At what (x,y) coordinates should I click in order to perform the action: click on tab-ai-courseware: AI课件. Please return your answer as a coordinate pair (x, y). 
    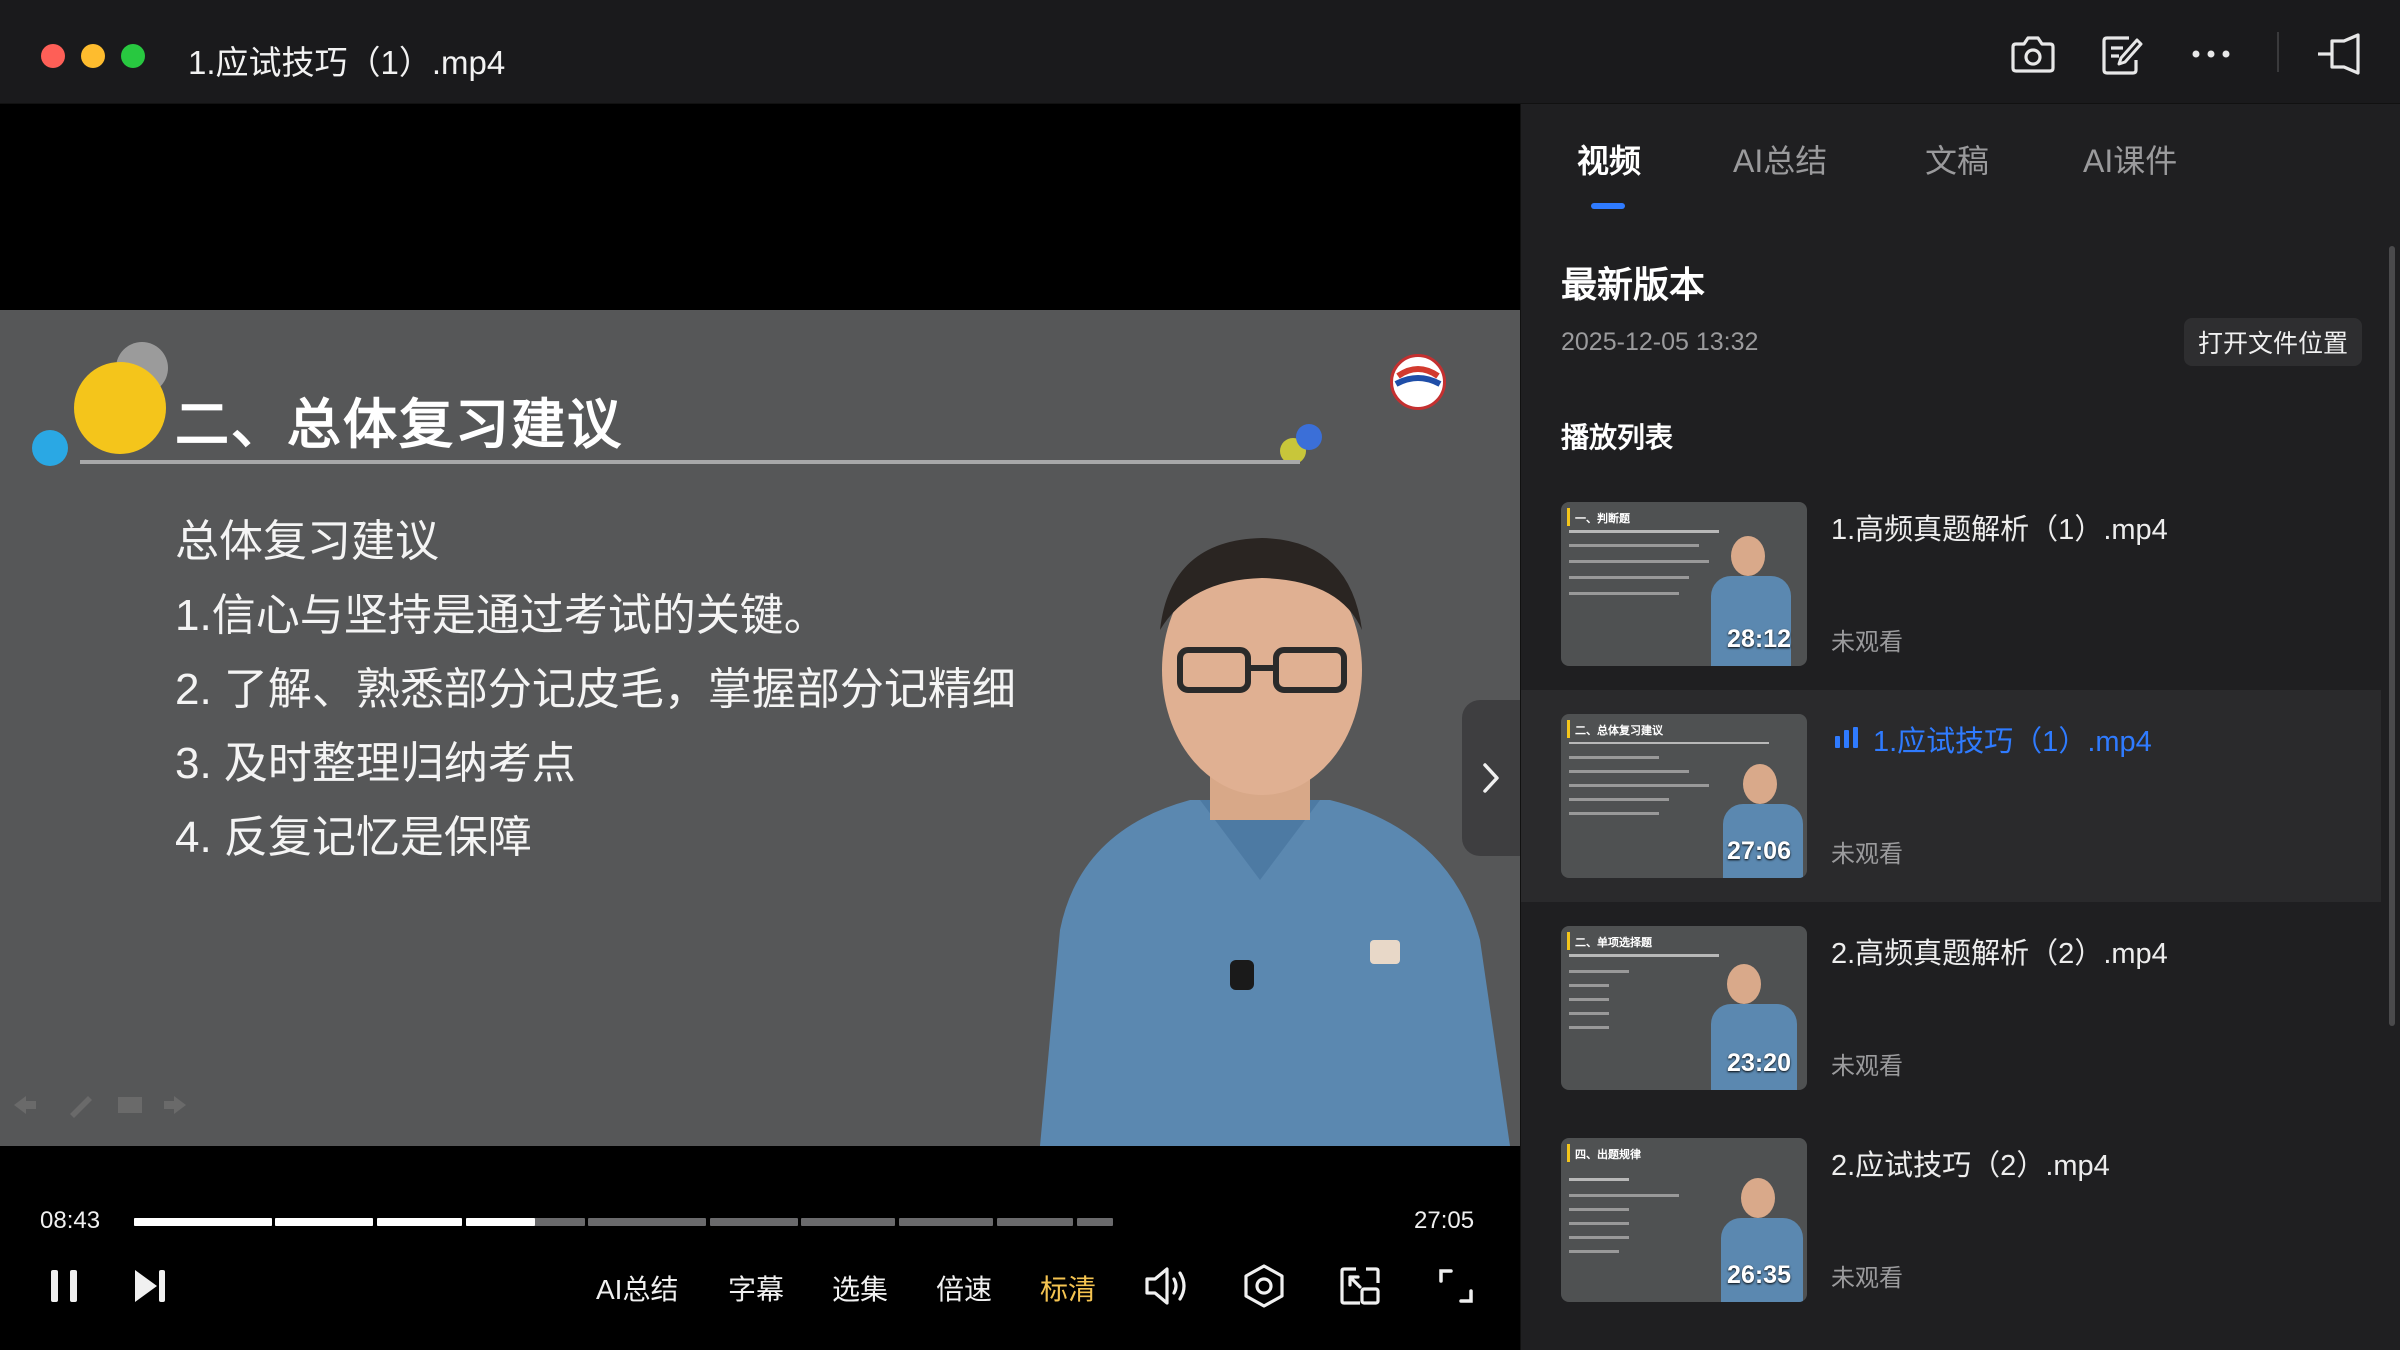
    Looking at the image, I should click on (2130, 159).